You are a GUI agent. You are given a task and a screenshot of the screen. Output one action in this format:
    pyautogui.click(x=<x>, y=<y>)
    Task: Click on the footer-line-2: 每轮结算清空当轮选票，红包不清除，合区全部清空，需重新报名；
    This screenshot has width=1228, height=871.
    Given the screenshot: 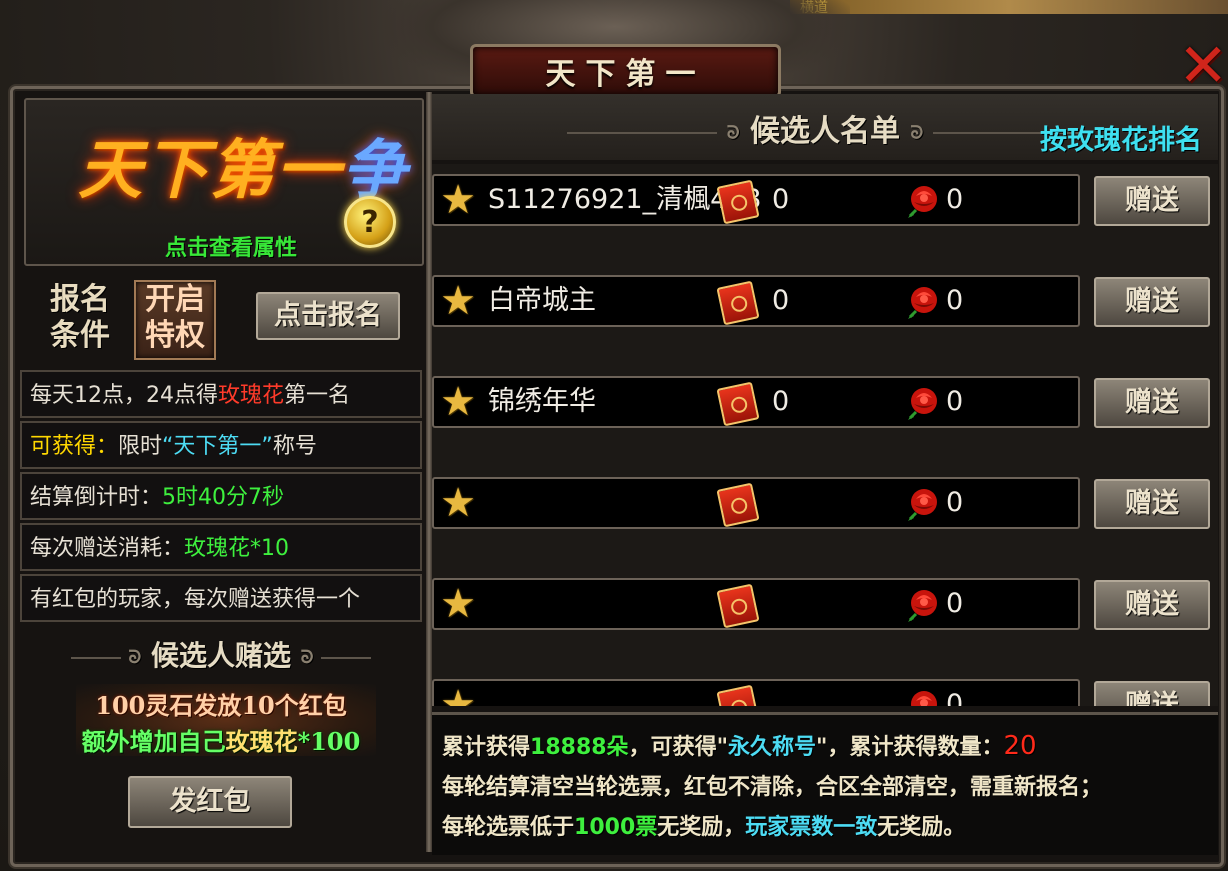 What is the action you would take?
    pyautogui.click(x=772, y=787)
    